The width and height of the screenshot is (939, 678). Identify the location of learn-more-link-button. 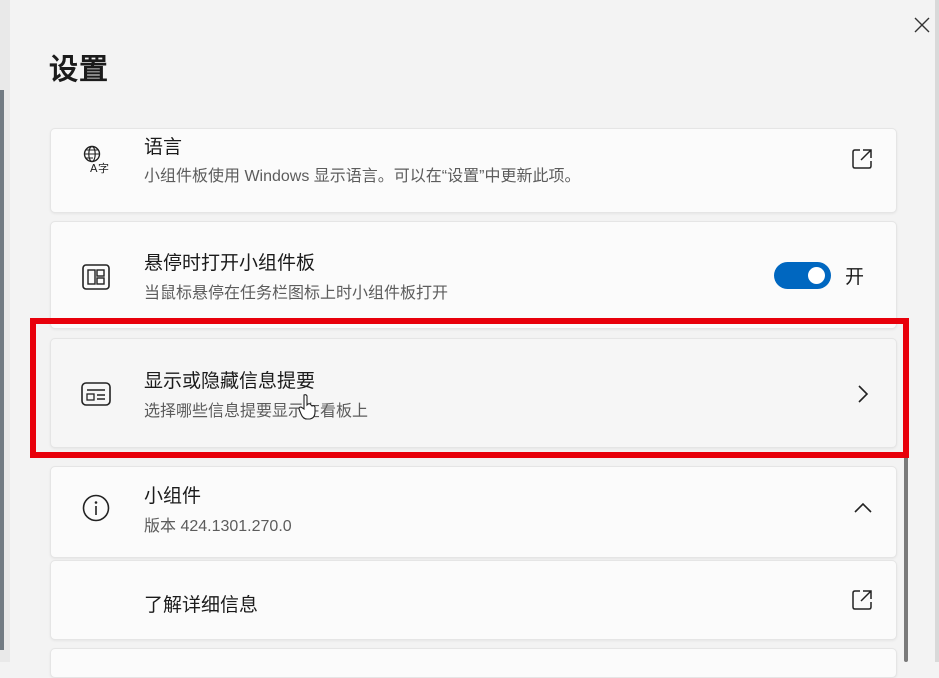
(862, 600).